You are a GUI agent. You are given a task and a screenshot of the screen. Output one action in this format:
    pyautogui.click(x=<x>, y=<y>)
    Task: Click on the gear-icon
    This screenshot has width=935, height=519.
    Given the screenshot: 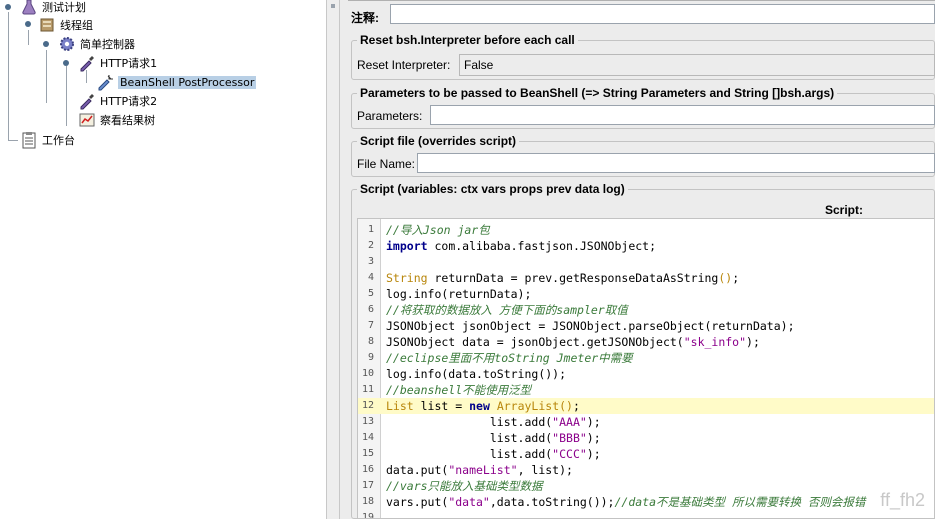 What is the action you would take?
    pyautogui.click(x=67, y=44)
    